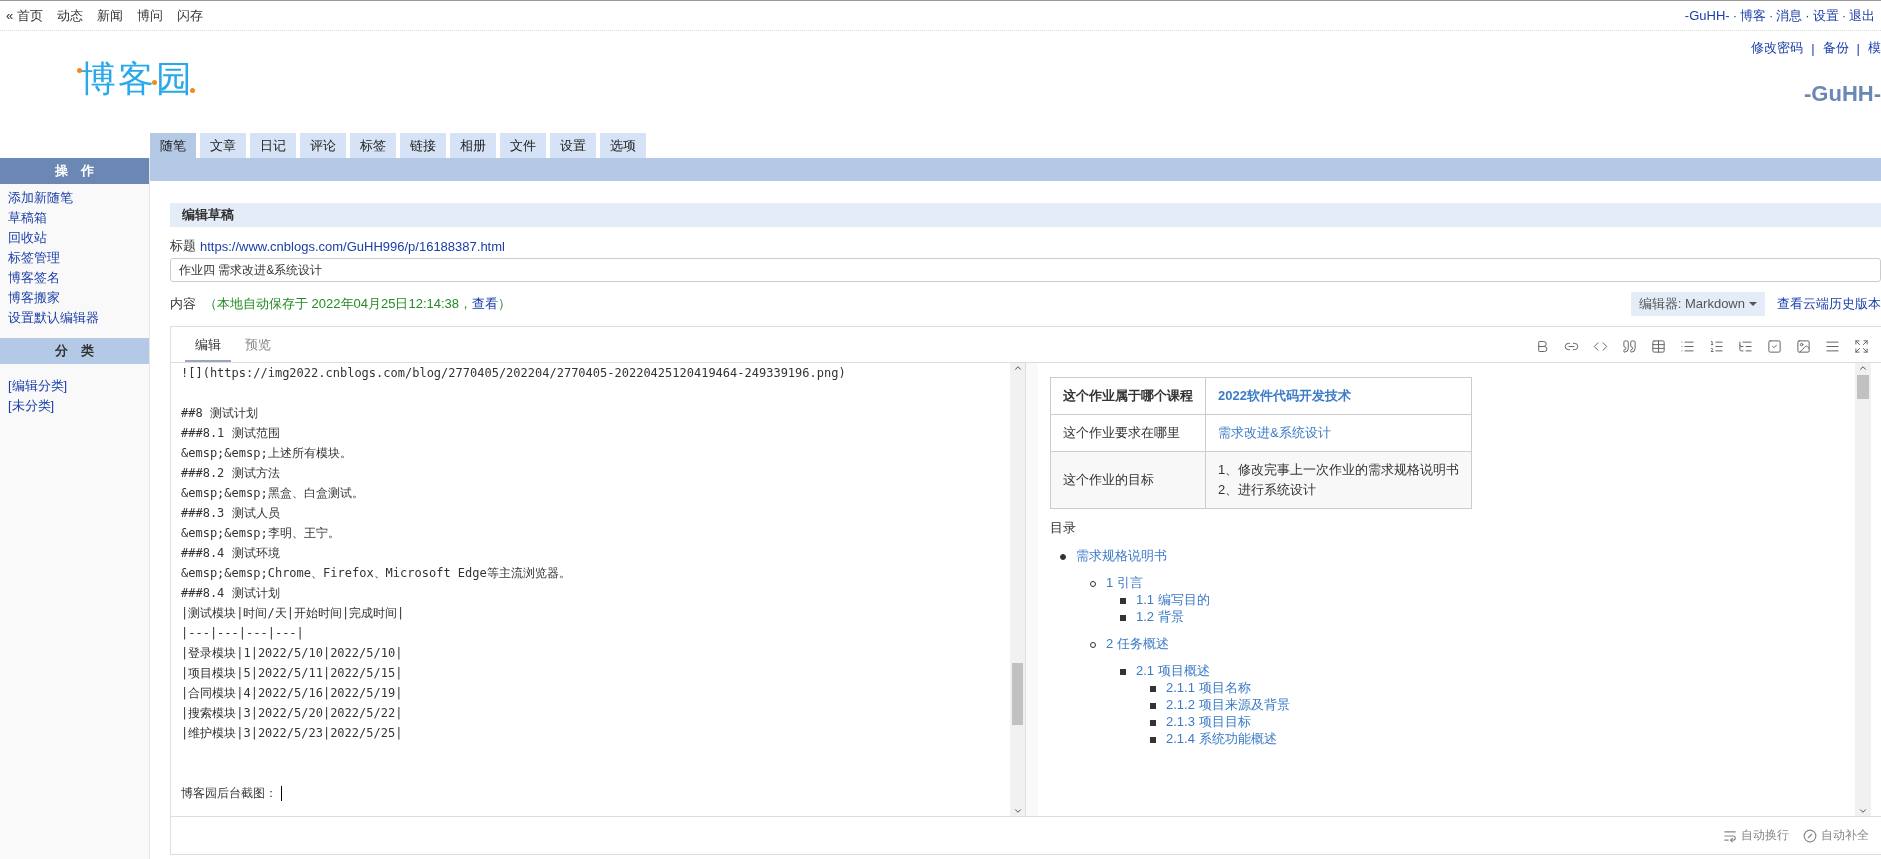  Describe the element at coordinates (69, 15) in the screenshot. I see `nav-link: 动态` at that location.